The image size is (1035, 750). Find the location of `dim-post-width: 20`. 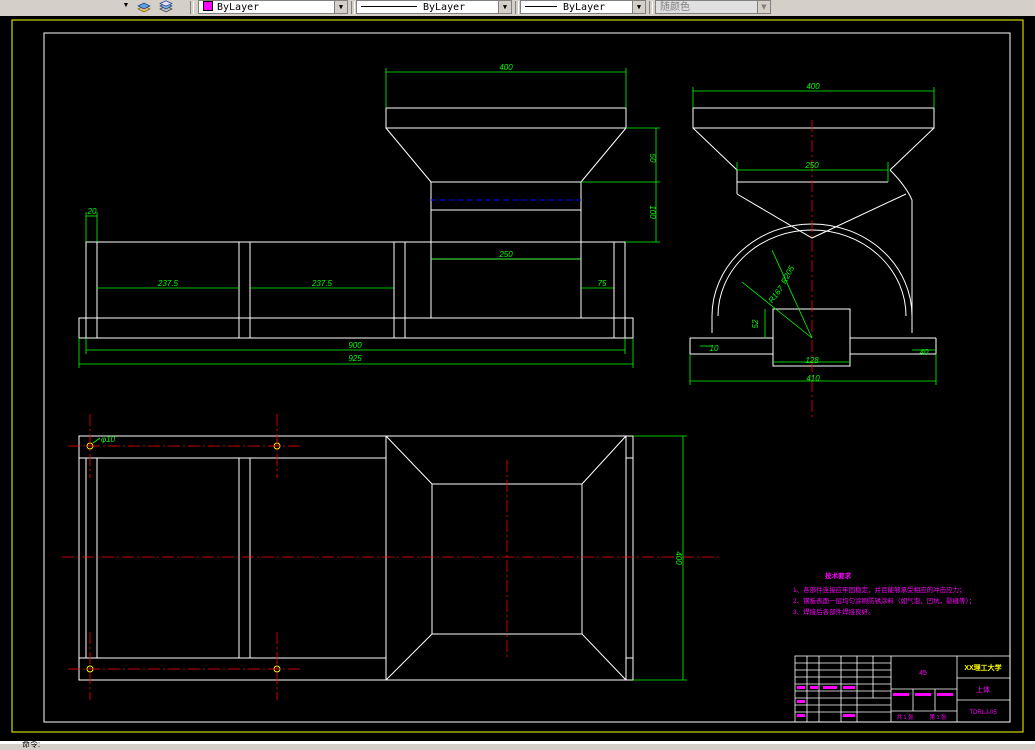

dim-post-width: 20 is located at coordinates (92, 211).